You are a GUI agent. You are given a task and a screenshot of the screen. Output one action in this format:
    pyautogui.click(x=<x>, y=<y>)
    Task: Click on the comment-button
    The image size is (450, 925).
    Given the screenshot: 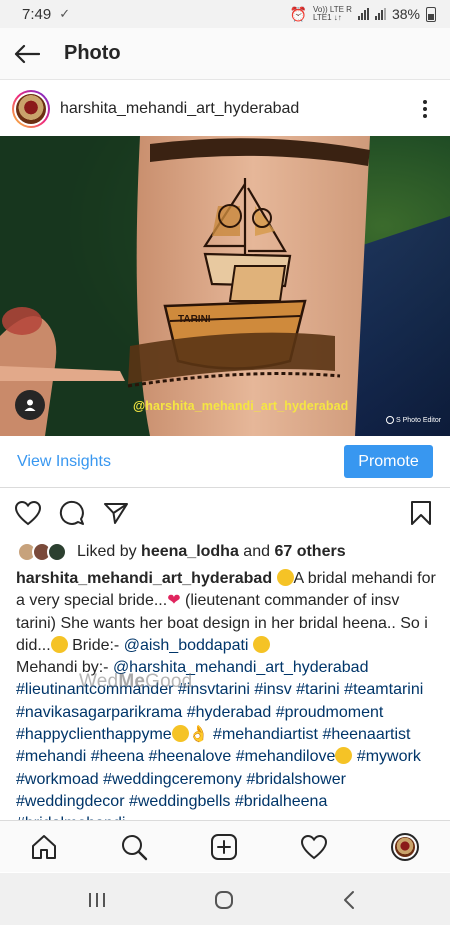 What is the action you would take?
    pyautogui.click(x=72, y=513)
    